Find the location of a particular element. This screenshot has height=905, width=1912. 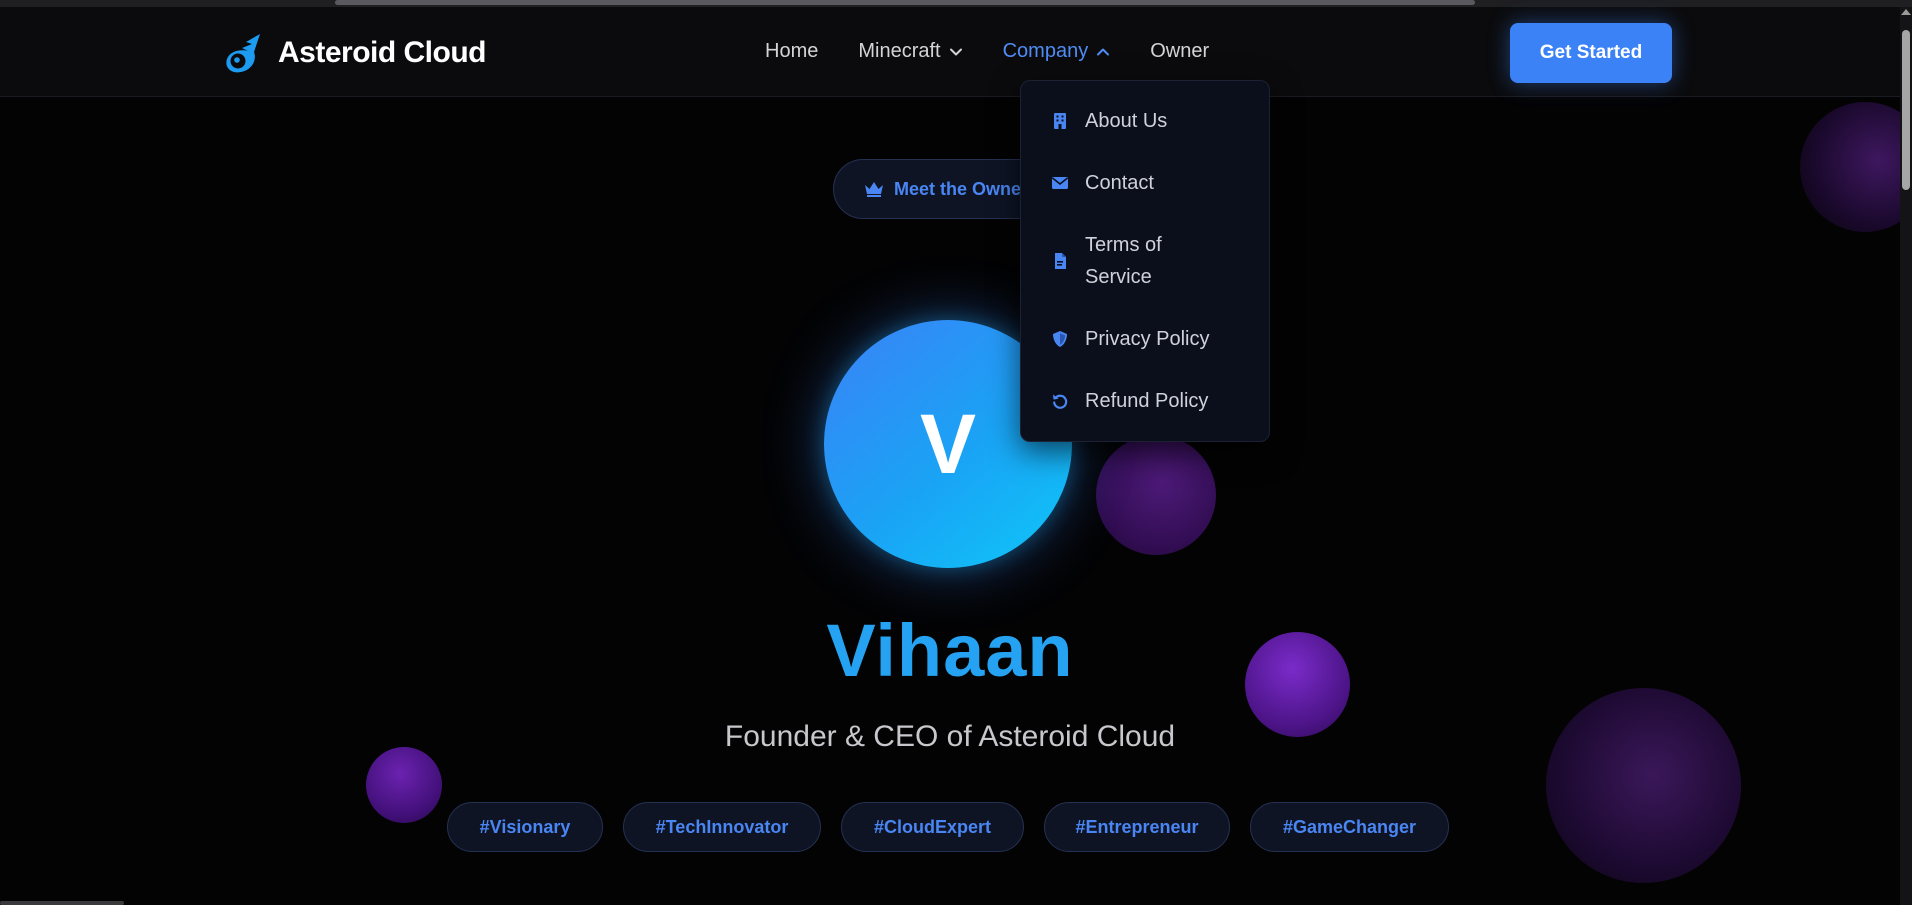

menu-item-contact: Contact is located at coordinates (1102, 183).